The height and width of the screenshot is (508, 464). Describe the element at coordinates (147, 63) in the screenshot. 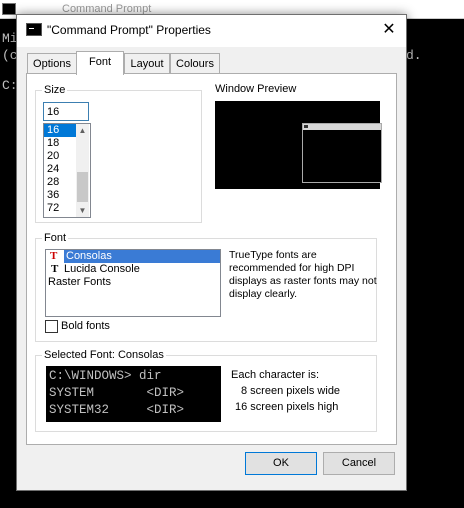

I see `tab-layout: Layout` at that location.